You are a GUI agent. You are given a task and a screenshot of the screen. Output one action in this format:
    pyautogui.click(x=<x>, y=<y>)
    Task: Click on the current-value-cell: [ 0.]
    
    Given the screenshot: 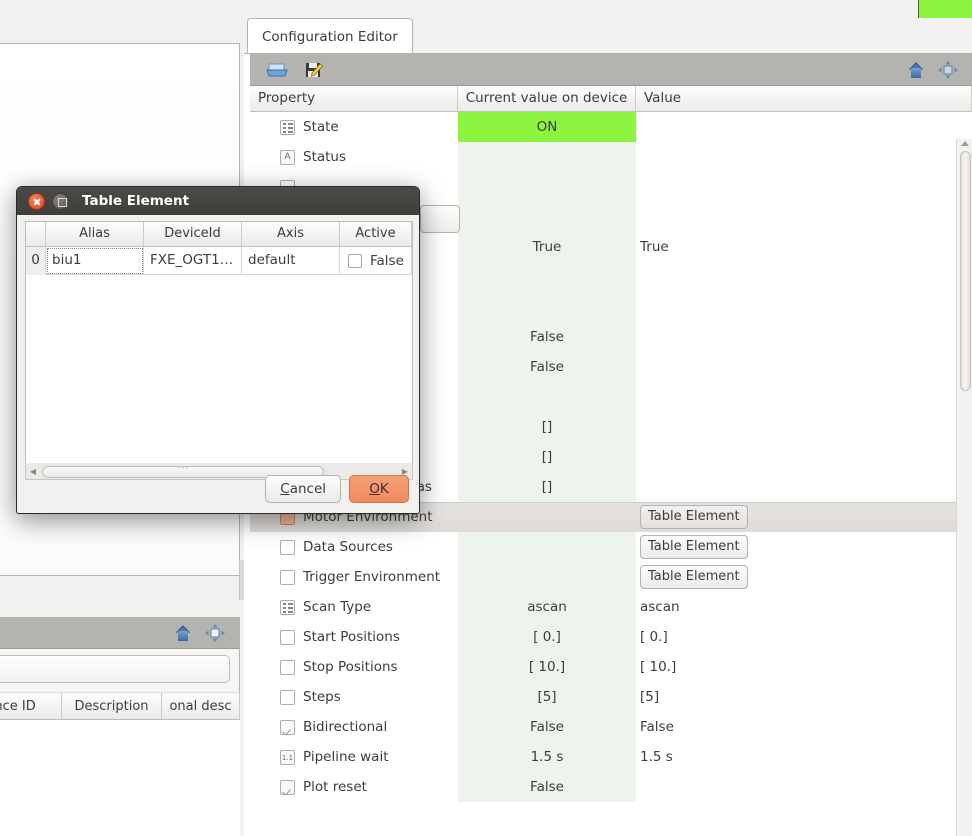 What is the action you would take?
    pyautogui.click(x=547, y=637)
    